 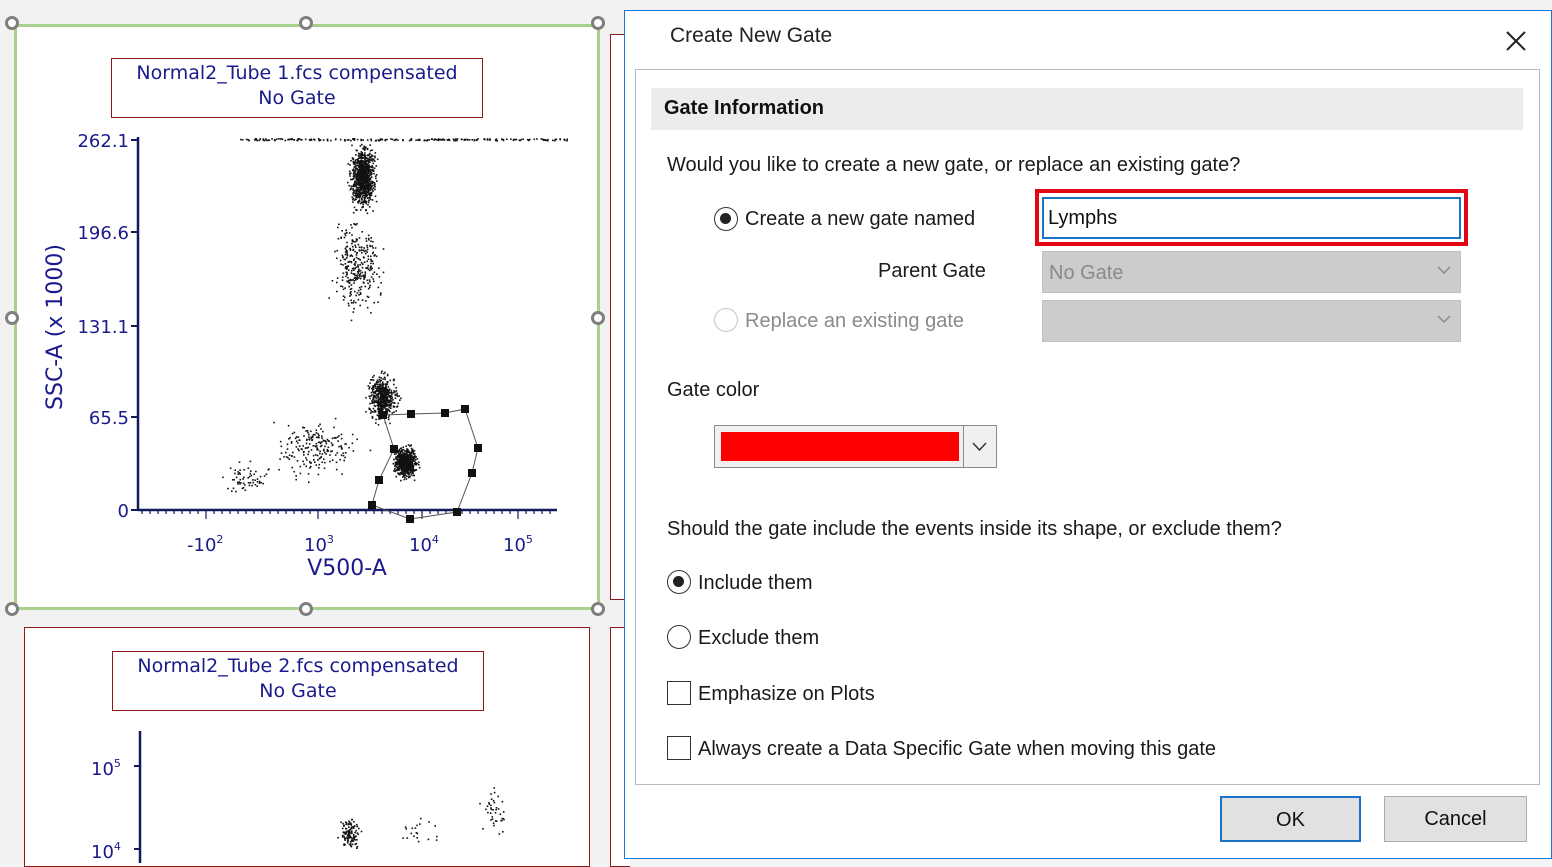 I want to click on gate-name-input, so click(x=1251, y=218).